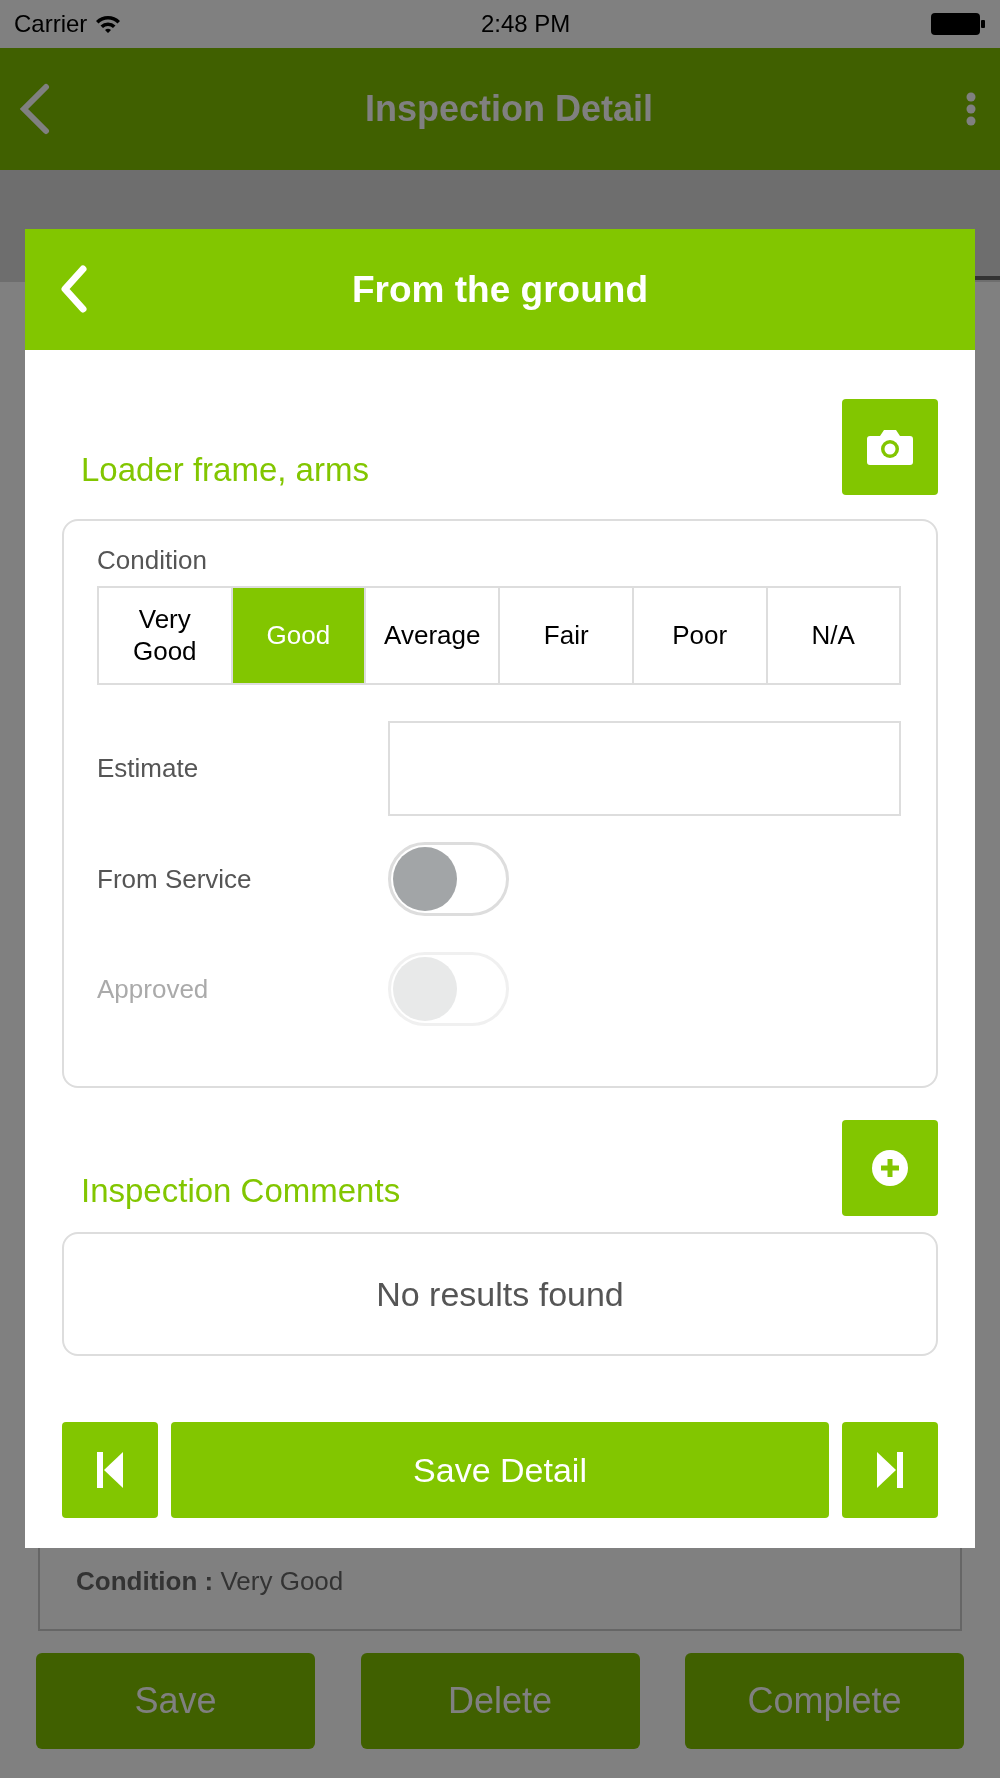 The image size is (1000, 1778). What do you see at coordinates (225, 470) in the screenshot?
I see `section-title: Loader frame, arms` at bounding box center [225, 470].